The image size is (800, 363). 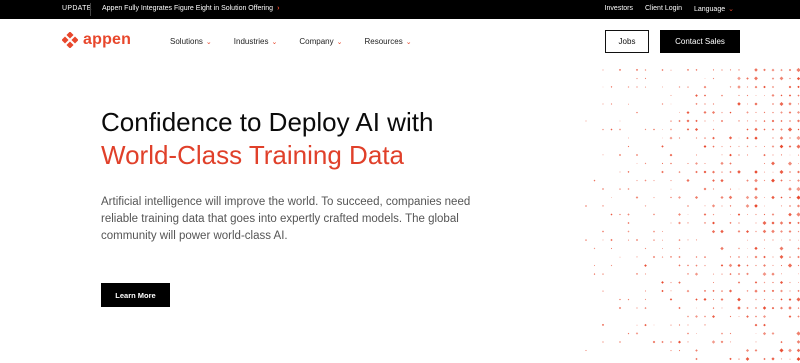 What do you see at coordinates (135, 295) in the screenshot?
I see `learn-more-button: Learn More` at bounding box center [135, 295].